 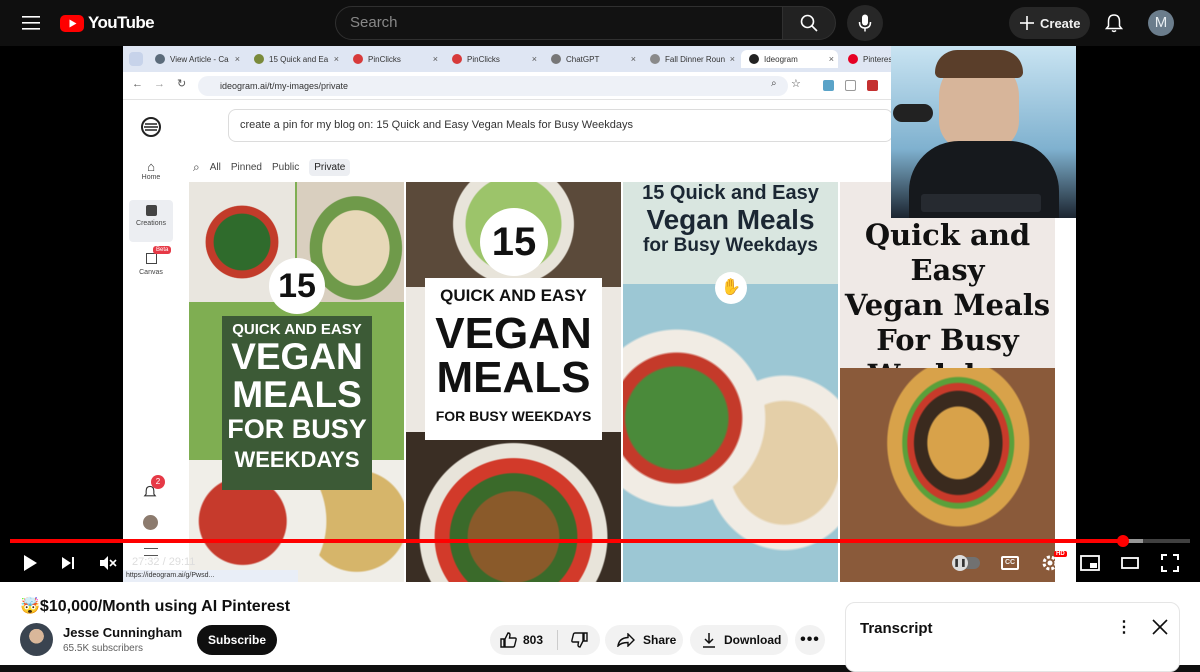 I want to click on search-button, so click(x=809, y=23).